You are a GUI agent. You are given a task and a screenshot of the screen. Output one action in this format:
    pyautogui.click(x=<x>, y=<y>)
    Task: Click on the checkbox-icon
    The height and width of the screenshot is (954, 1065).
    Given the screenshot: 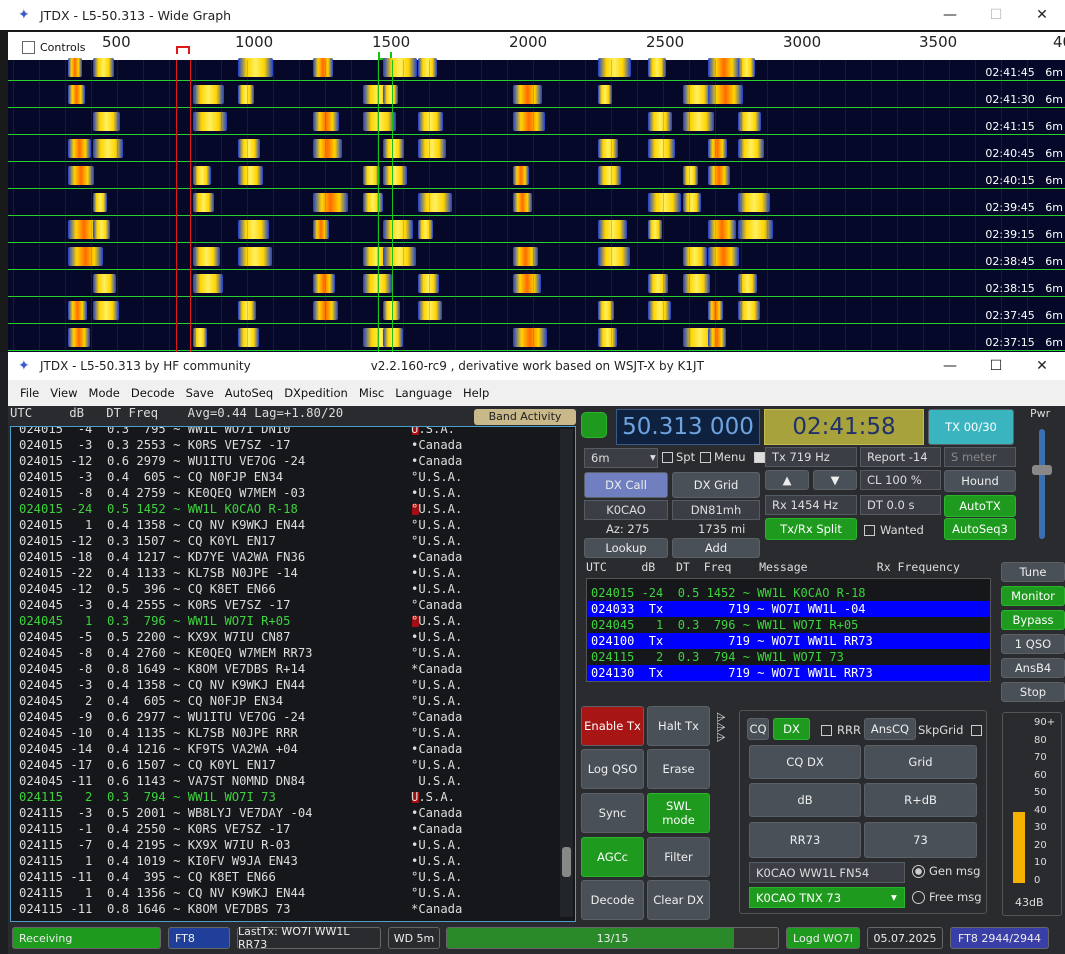 What is the action you would take?
    pyautogui.click(x=28, y=47)
    